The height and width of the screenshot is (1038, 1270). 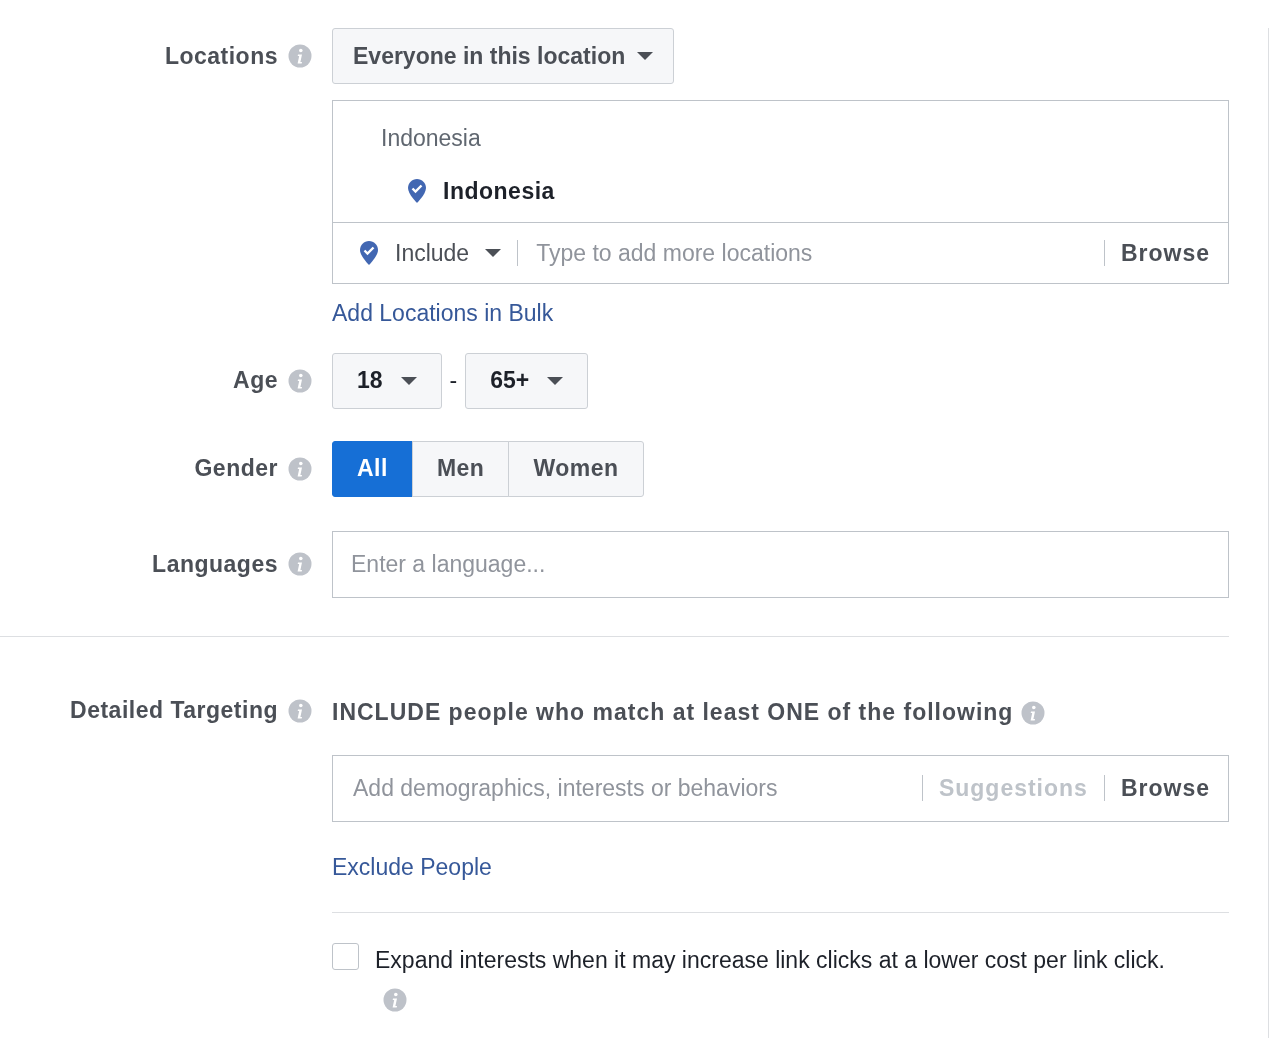 What do you see at coordinates (255, 381) in the screenshot?
I see `field-label: Age` at bounding box center [255, 381].